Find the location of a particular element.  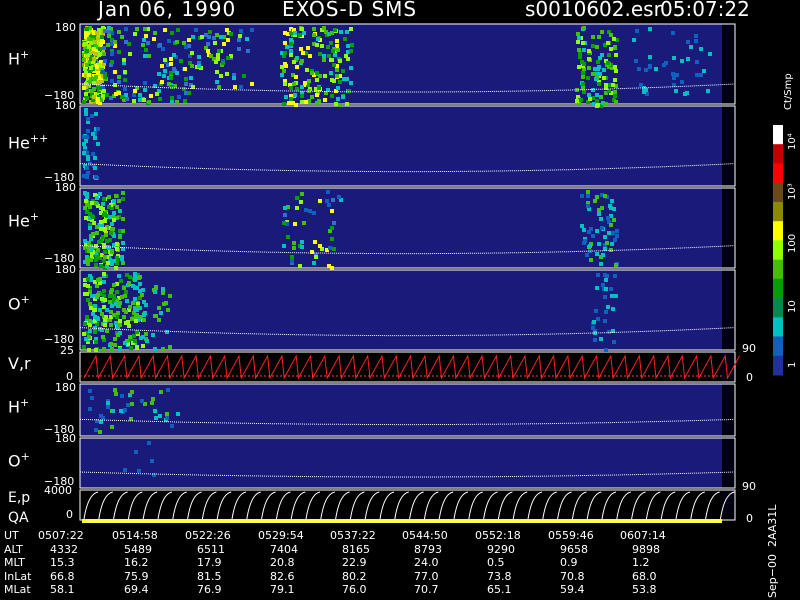

table-cell: 0507:22 is located at coordinates (61, 535).